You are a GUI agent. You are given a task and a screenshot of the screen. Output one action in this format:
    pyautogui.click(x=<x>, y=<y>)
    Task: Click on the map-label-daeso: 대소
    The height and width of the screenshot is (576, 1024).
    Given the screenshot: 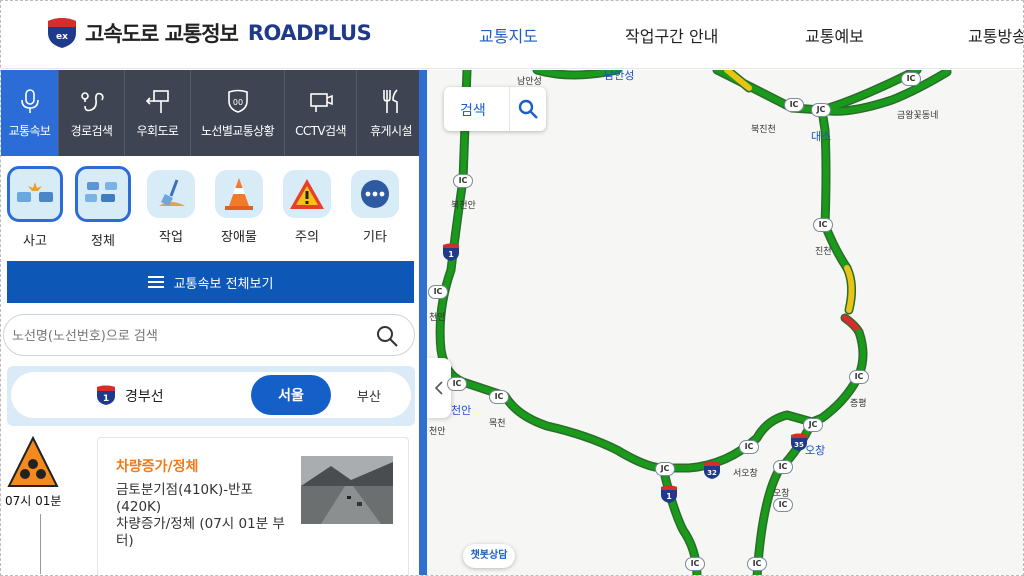 What is the action you would take?
    pyautogui.click(x=821, y=136)
    